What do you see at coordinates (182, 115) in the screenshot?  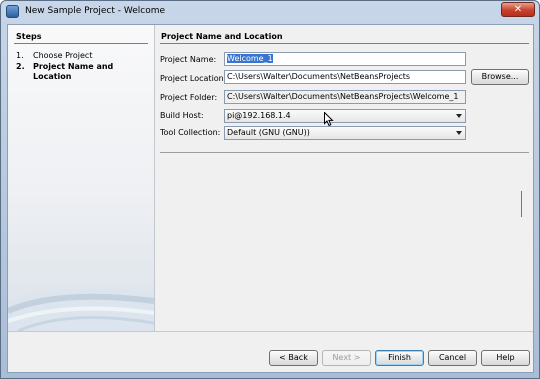 I see `build-host-label: Build Host:` at bounding box center [182, 115].